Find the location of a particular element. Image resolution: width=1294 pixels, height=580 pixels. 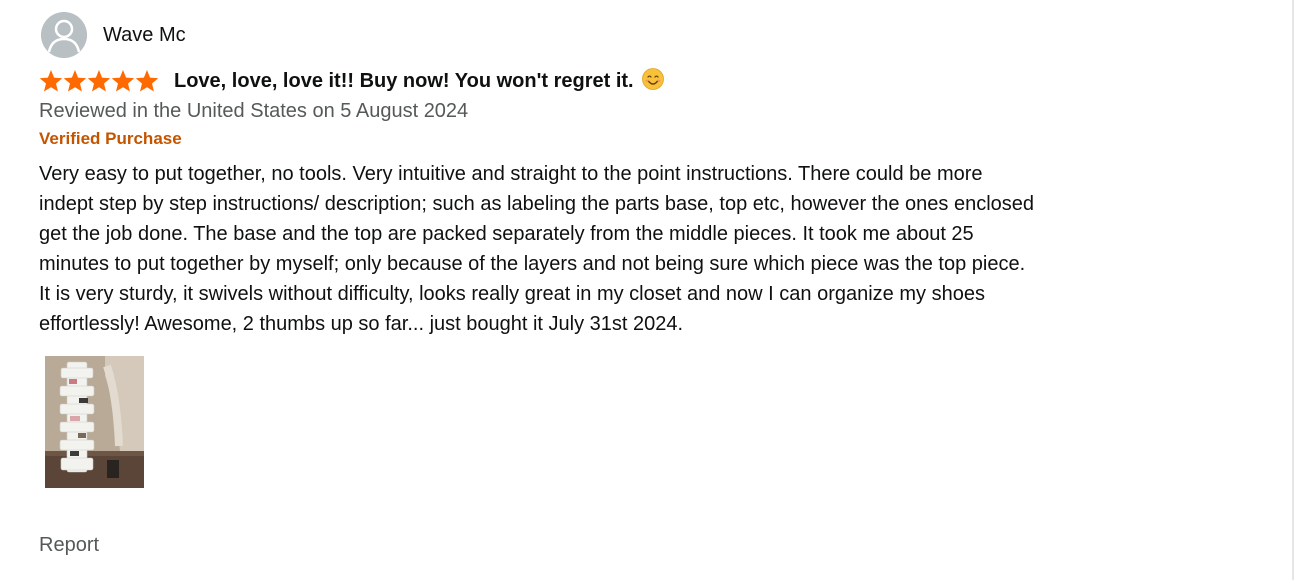

review-photo-thumbnail is located at coordinates (94, 422).